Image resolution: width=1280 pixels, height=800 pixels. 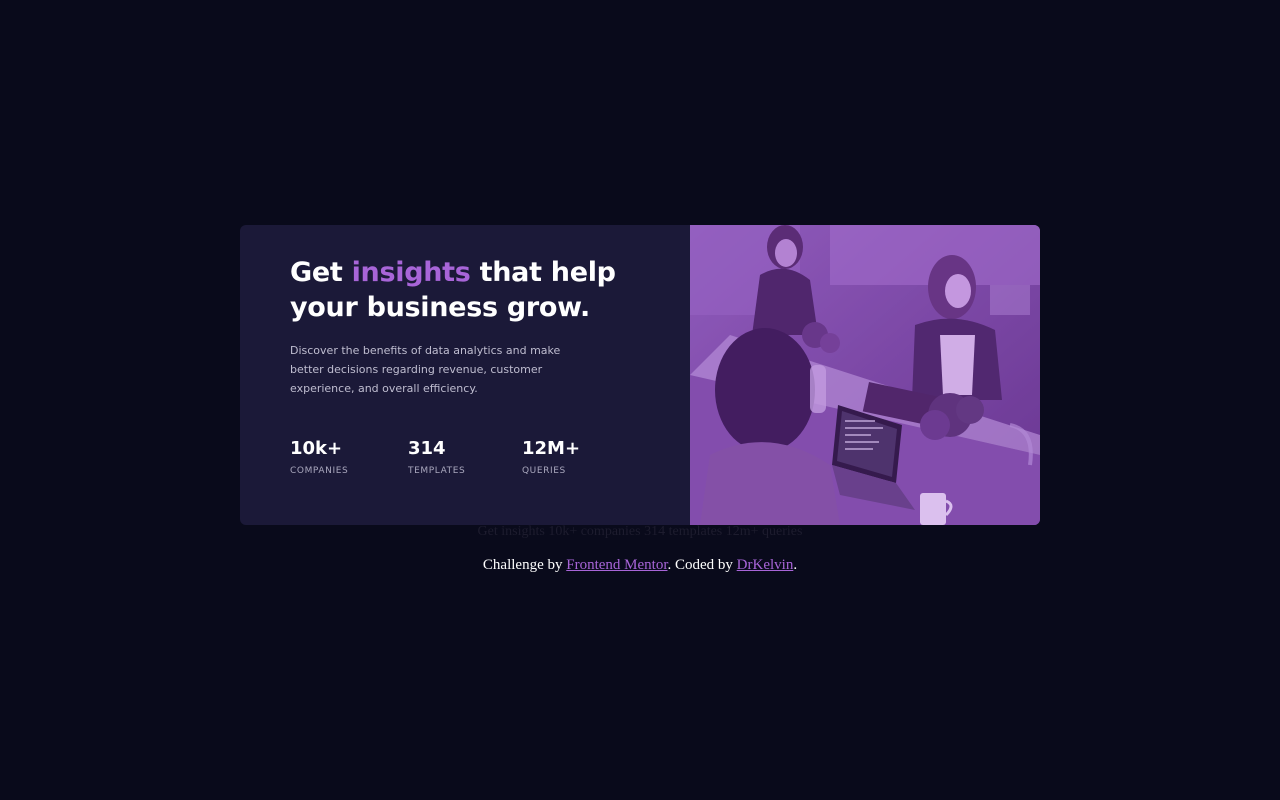 I want to click on attribution-middle: . Coded by, so click(x=702, y=565).